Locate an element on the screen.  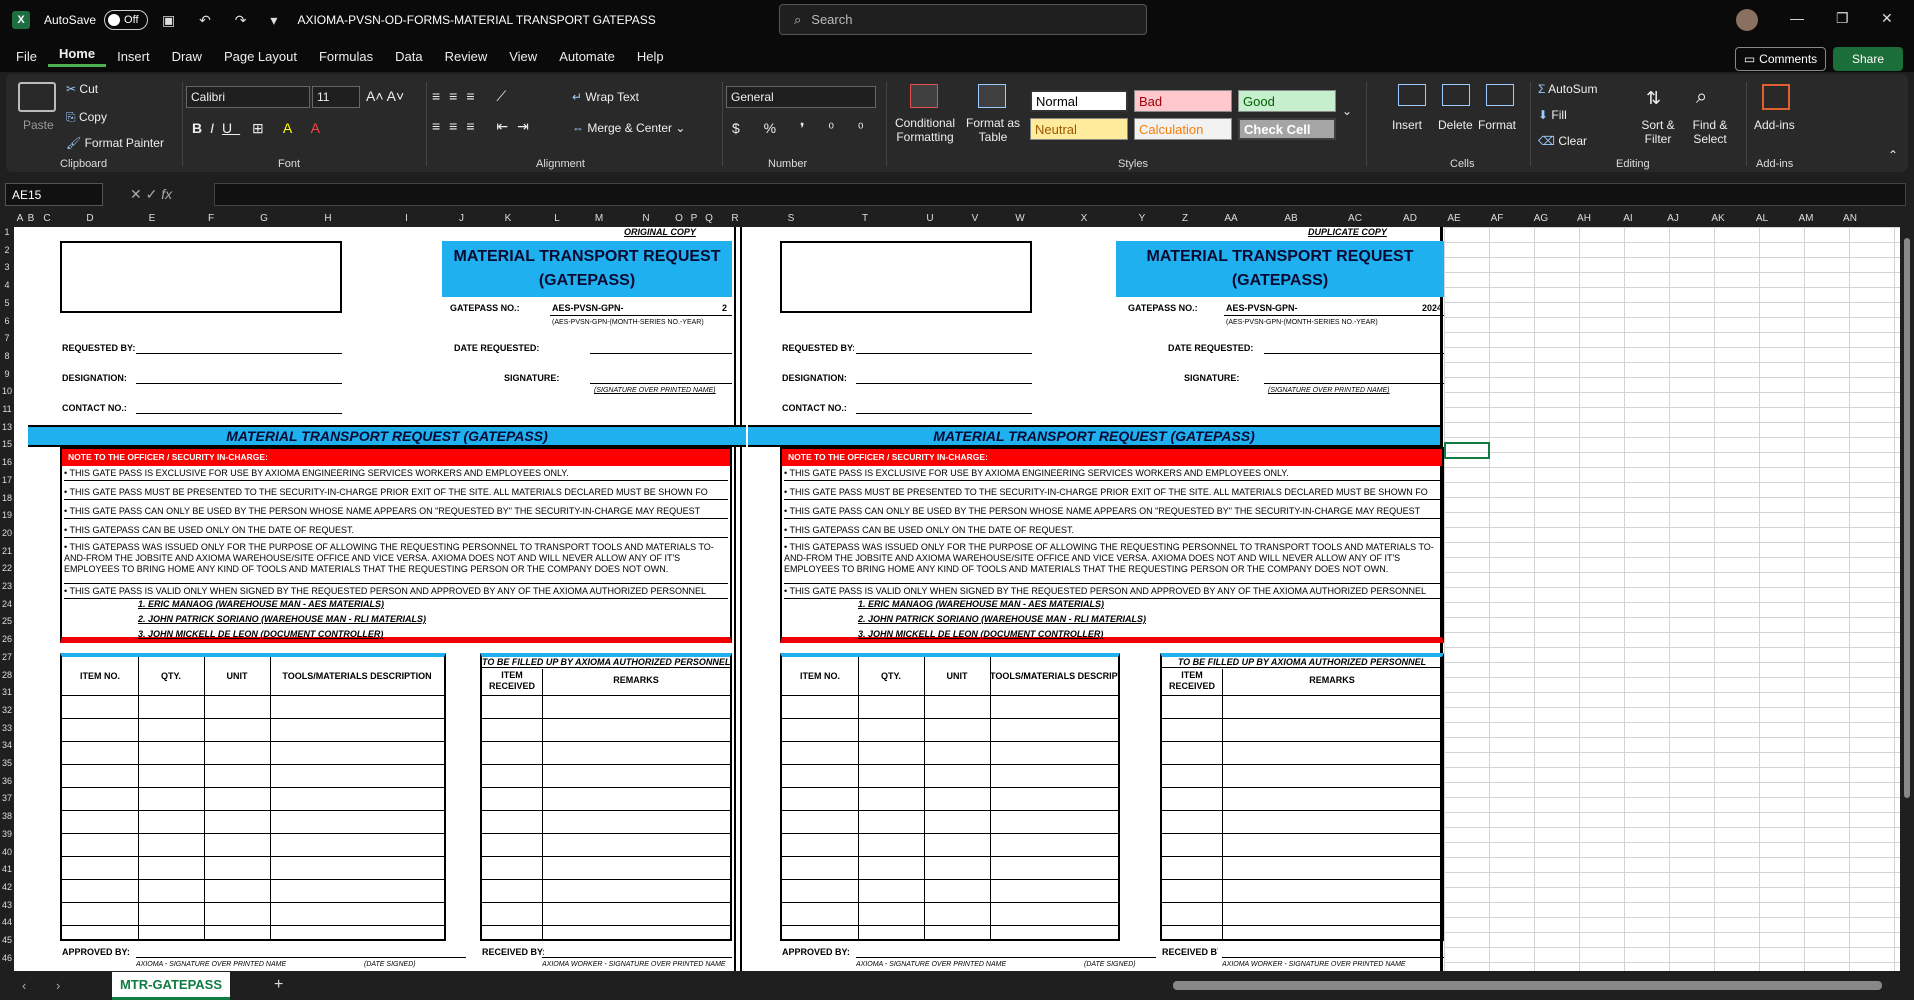
row-header: 18 is located at coordinates (7, 498).